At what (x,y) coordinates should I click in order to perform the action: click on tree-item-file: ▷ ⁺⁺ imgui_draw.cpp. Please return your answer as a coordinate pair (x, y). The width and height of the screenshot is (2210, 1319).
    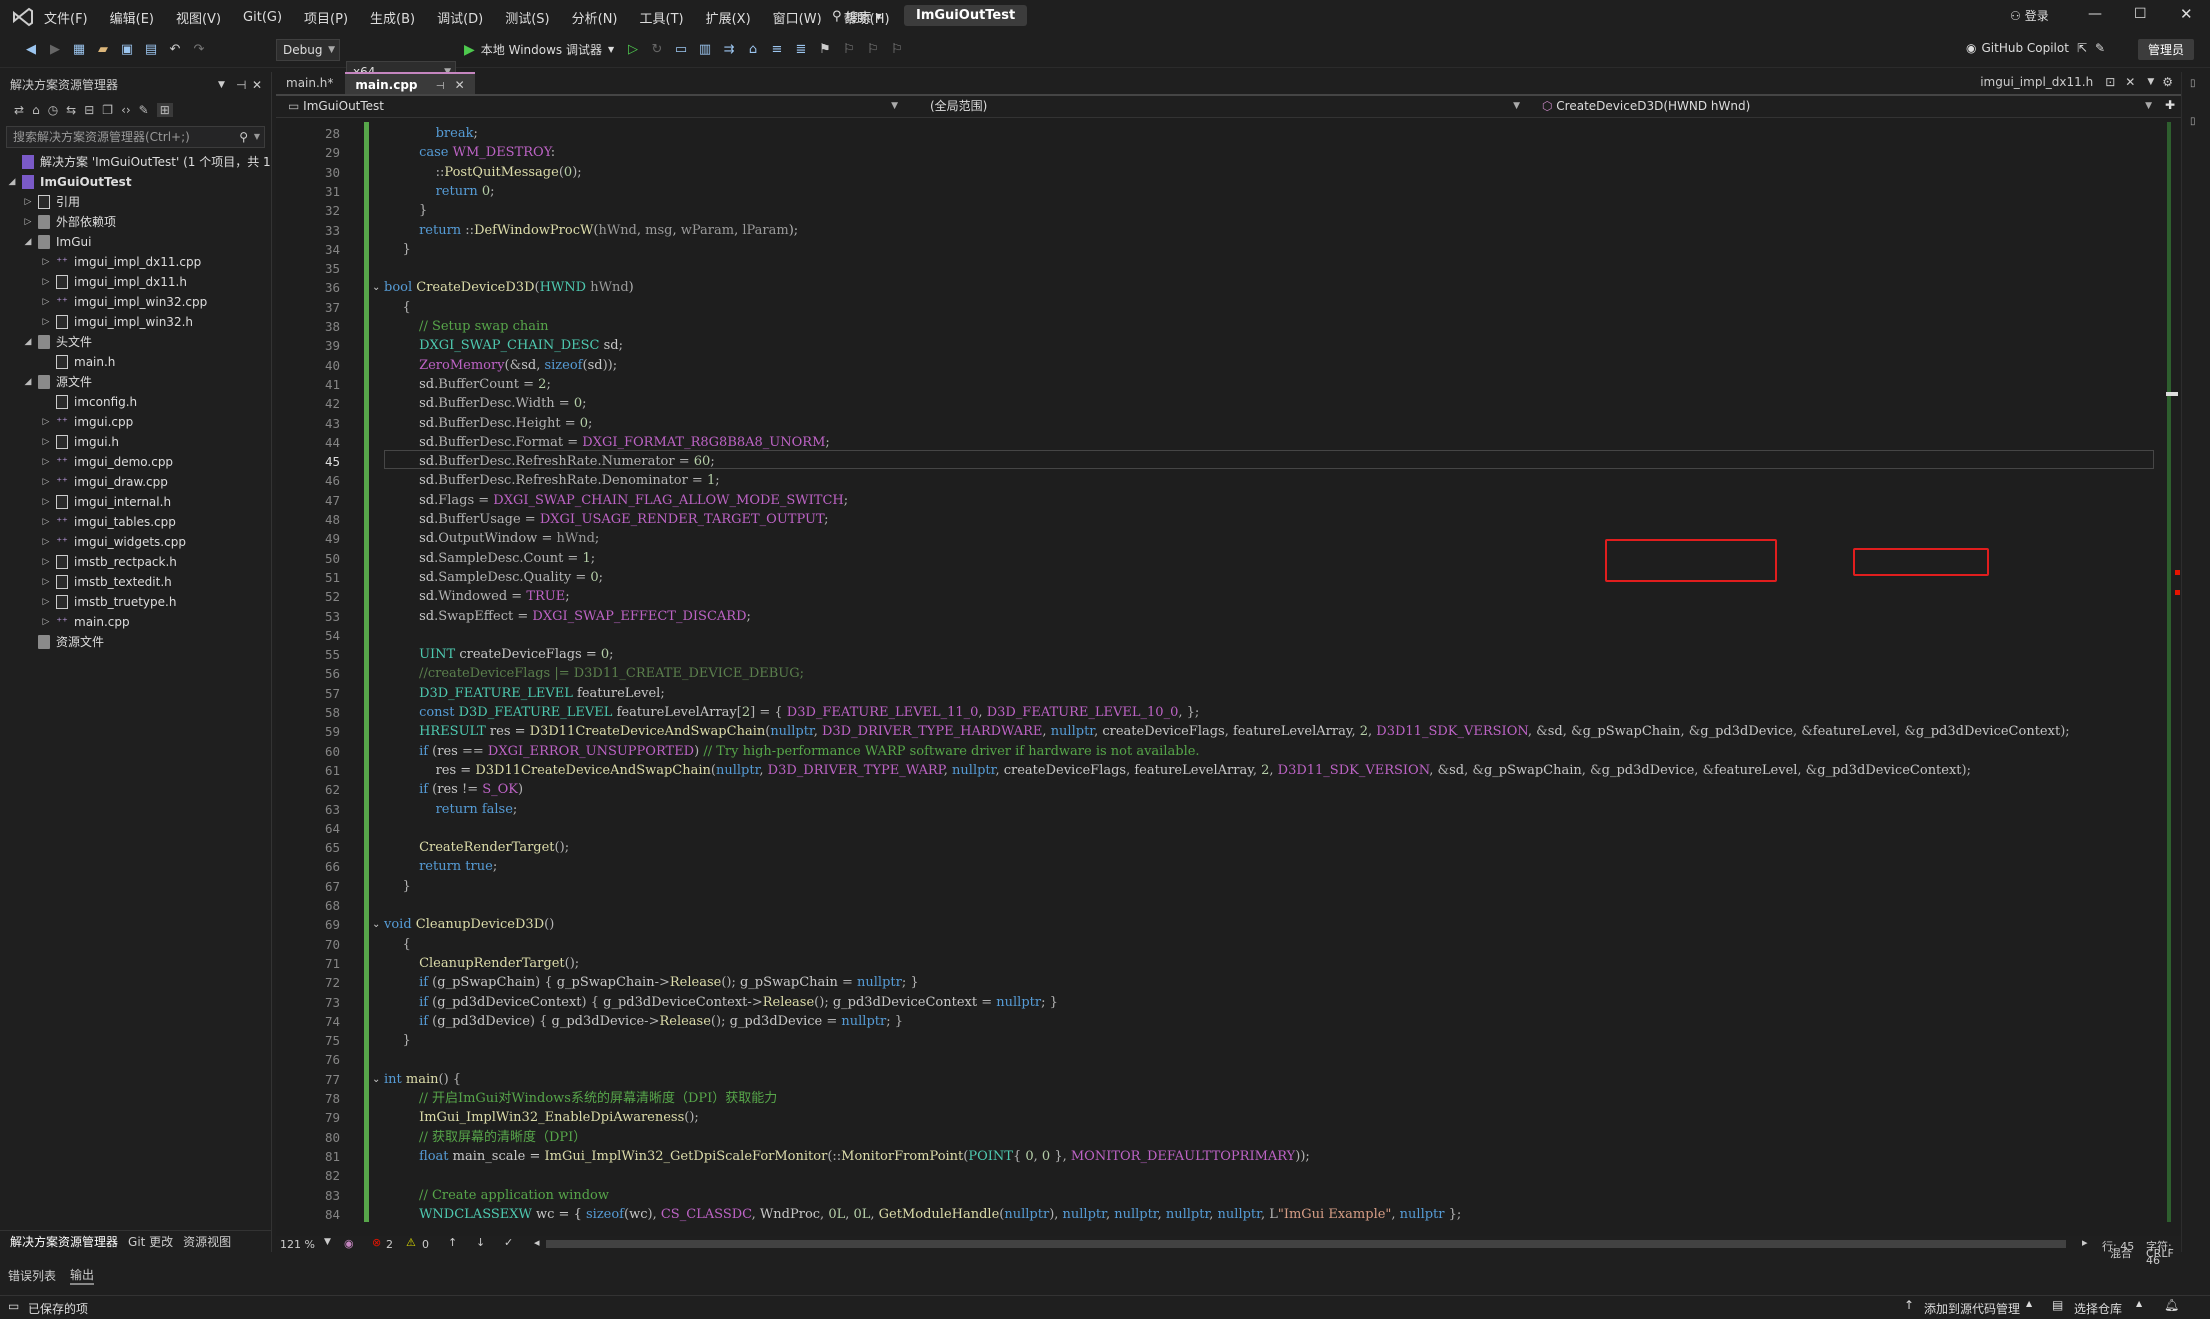
    Looking at the image, I should click on (135, 482).